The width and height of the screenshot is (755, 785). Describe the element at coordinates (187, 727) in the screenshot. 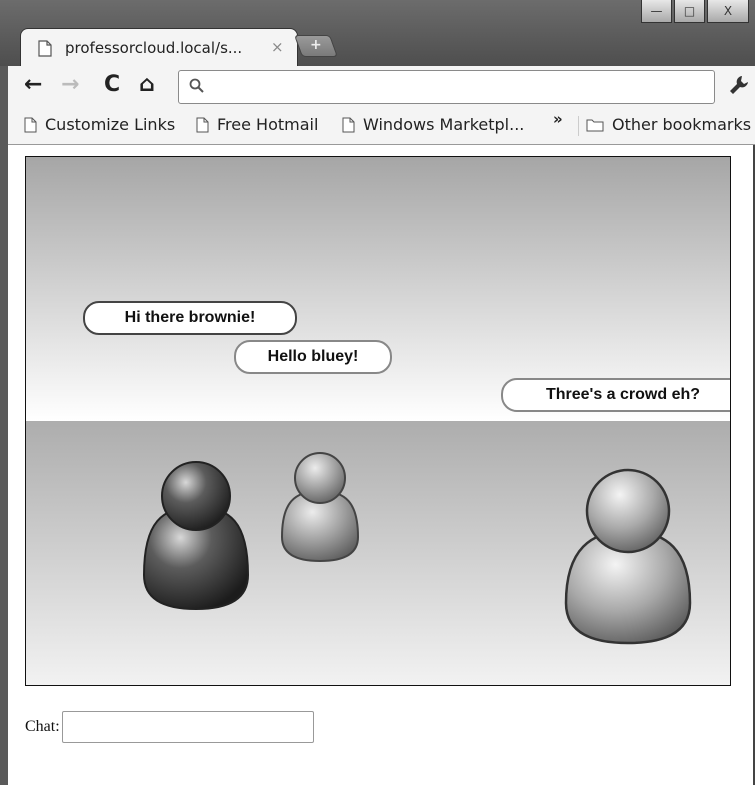

I see `chat-input` at that location.